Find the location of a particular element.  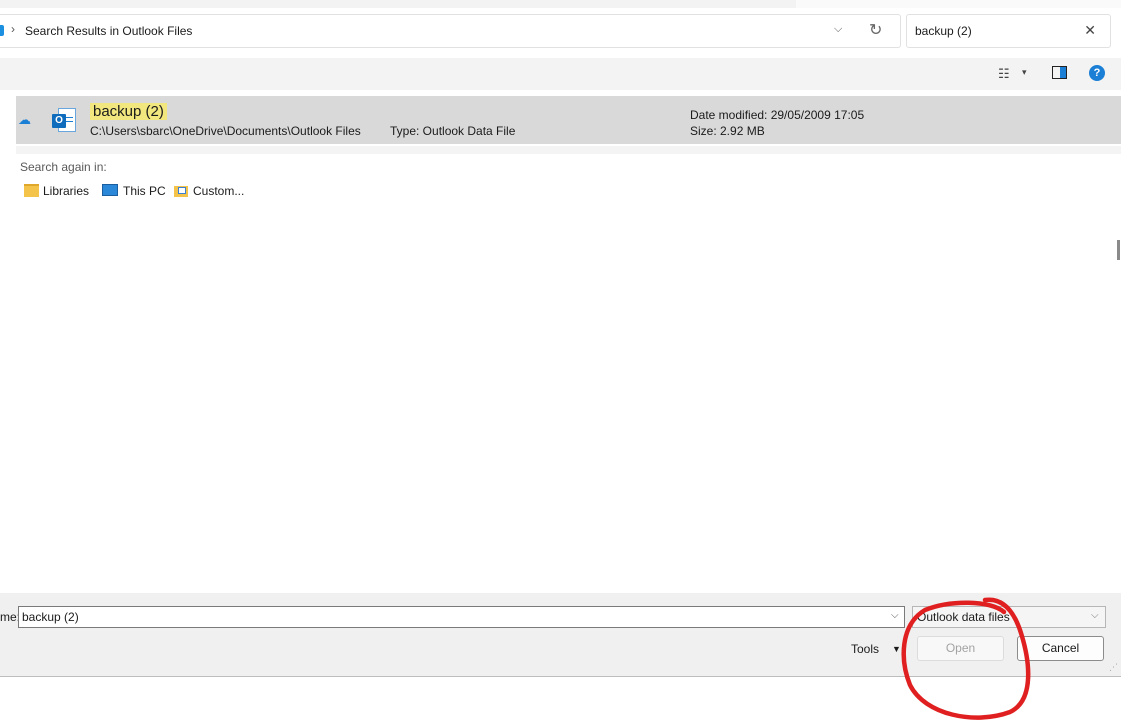

folder-icon is located at coordinates (2, 30).